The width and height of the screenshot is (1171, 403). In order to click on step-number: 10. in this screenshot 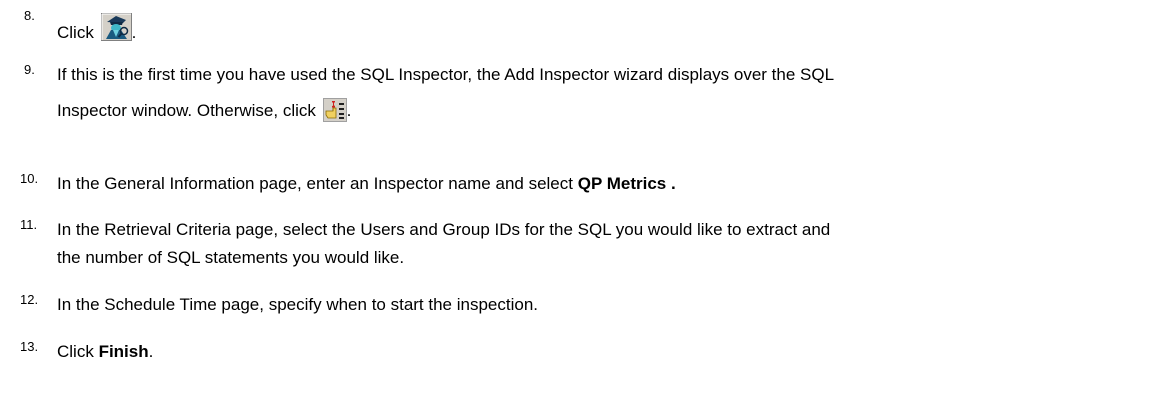, I will do `click(29, 178)`.